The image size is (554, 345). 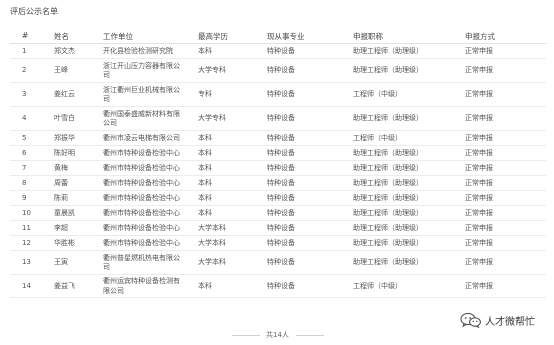 I want to click on cell-unit: 衢州普星燃机热电有限公, so click(x=141, y=257).